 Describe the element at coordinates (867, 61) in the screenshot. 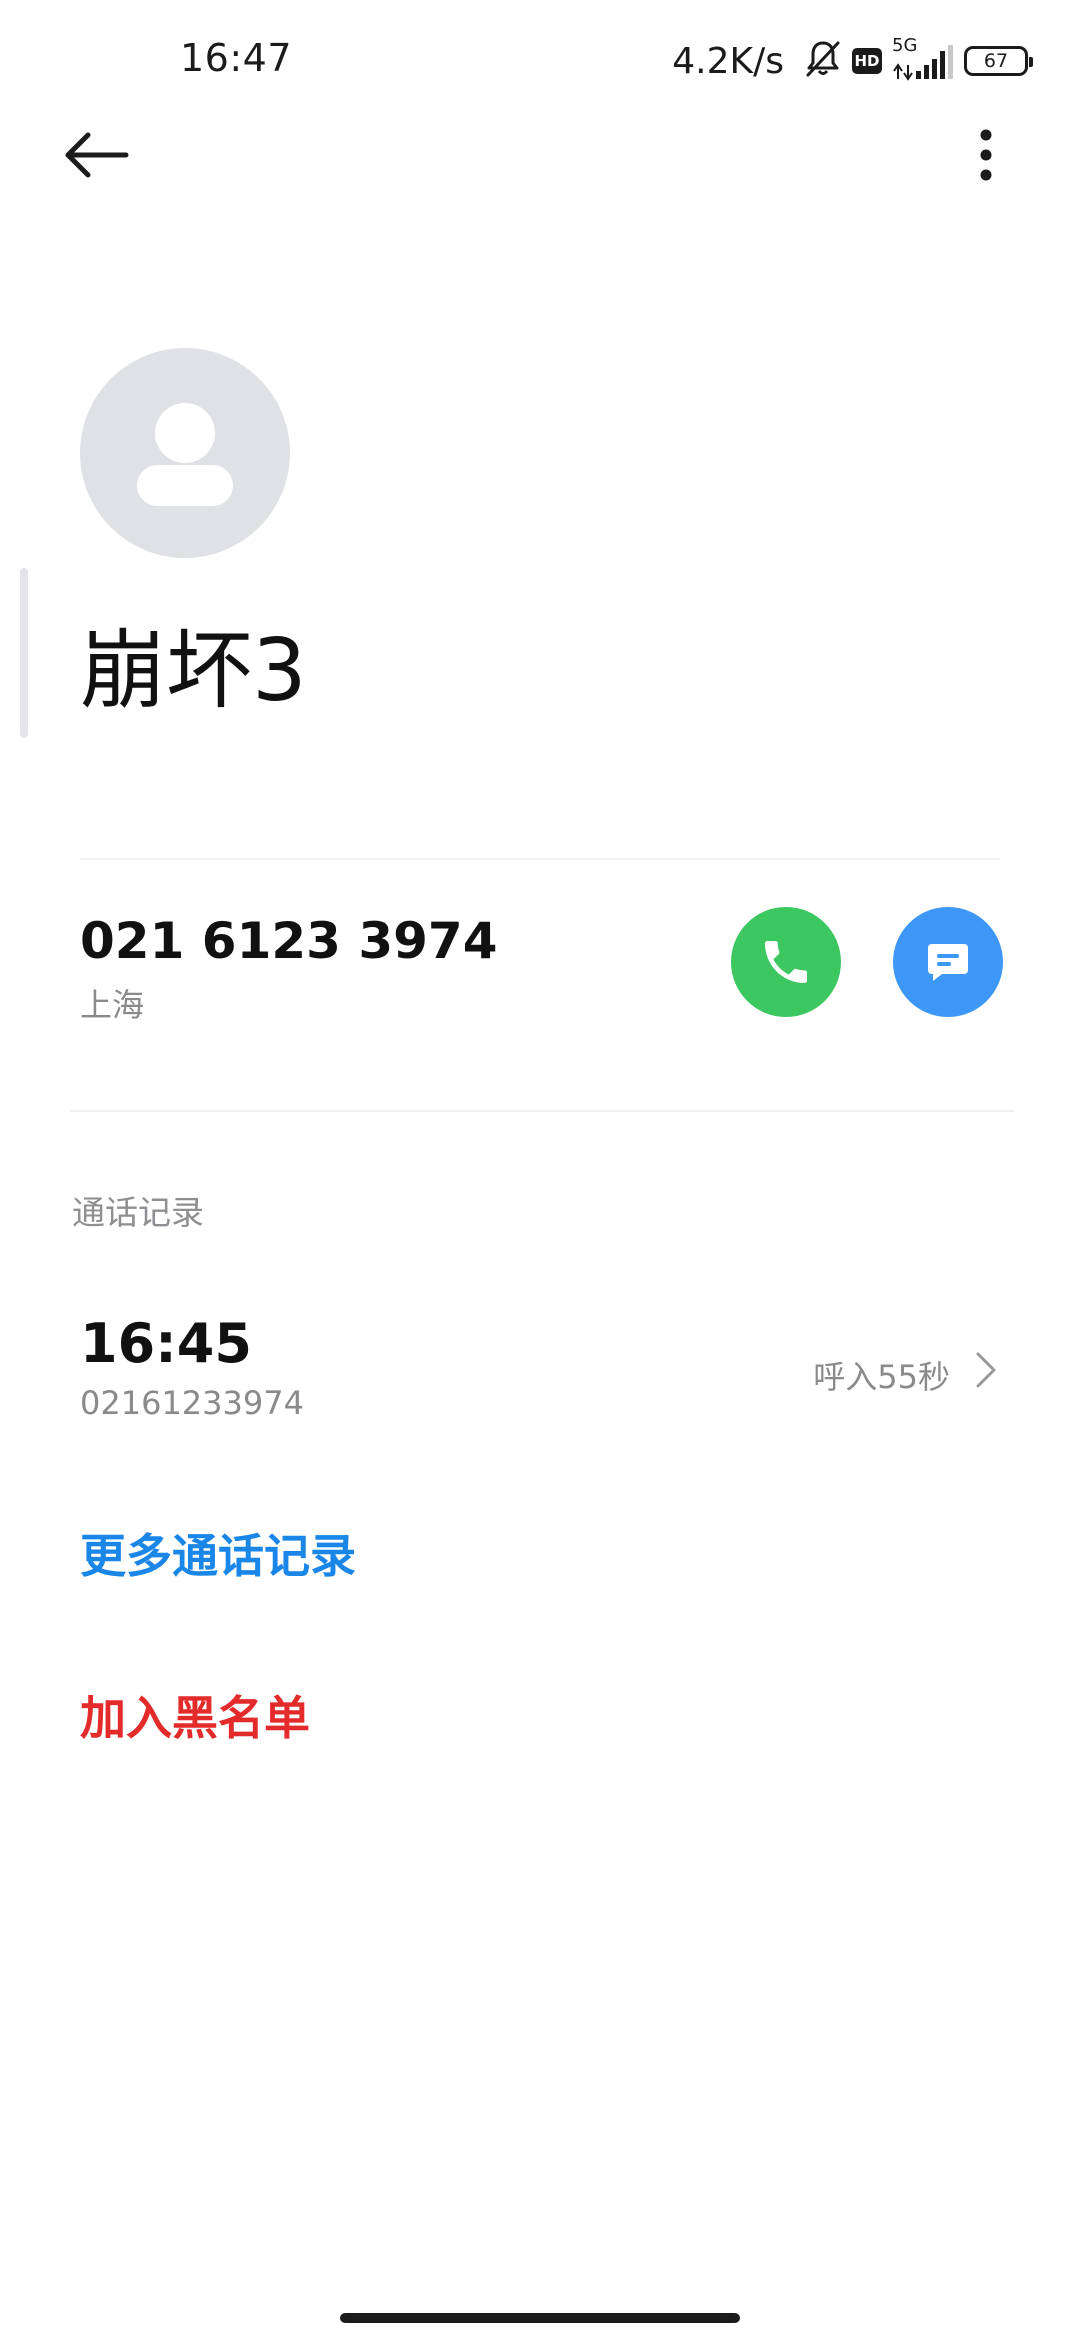

I see `hd-icon: HD` at that location.